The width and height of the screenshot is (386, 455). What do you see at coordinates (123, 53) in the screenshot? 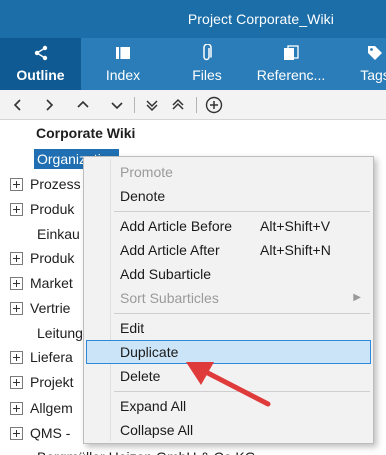
I see `book-icon` at bounding box center [123, 53].